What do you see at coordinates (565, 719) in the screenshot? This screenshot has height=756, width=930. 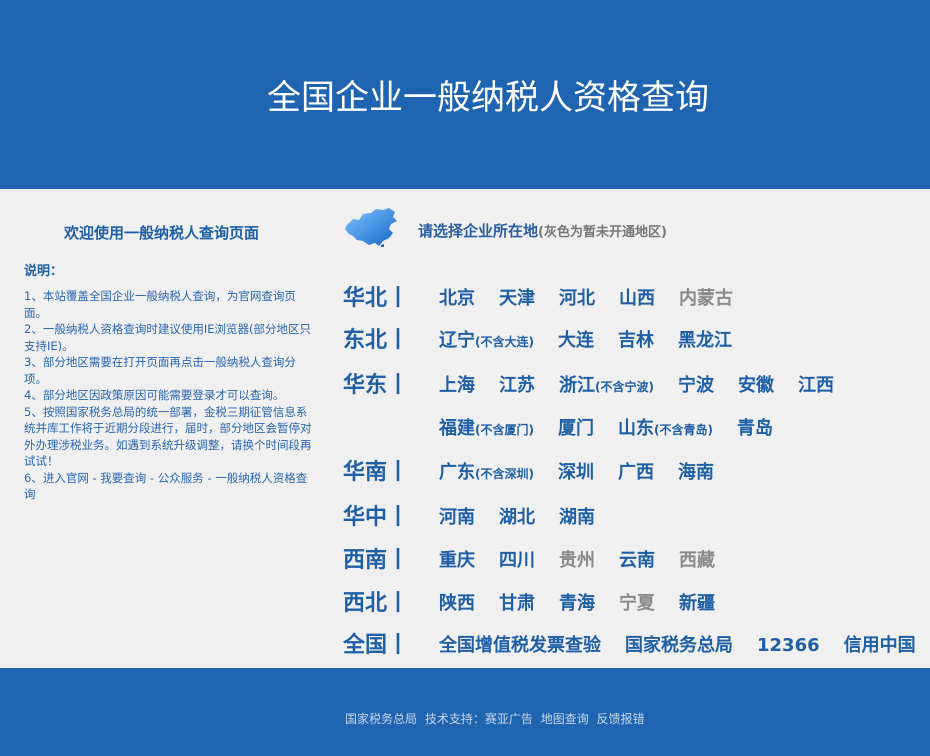 I see `footer-link-map-query: 地图查询` at bounding box center [565, 719].